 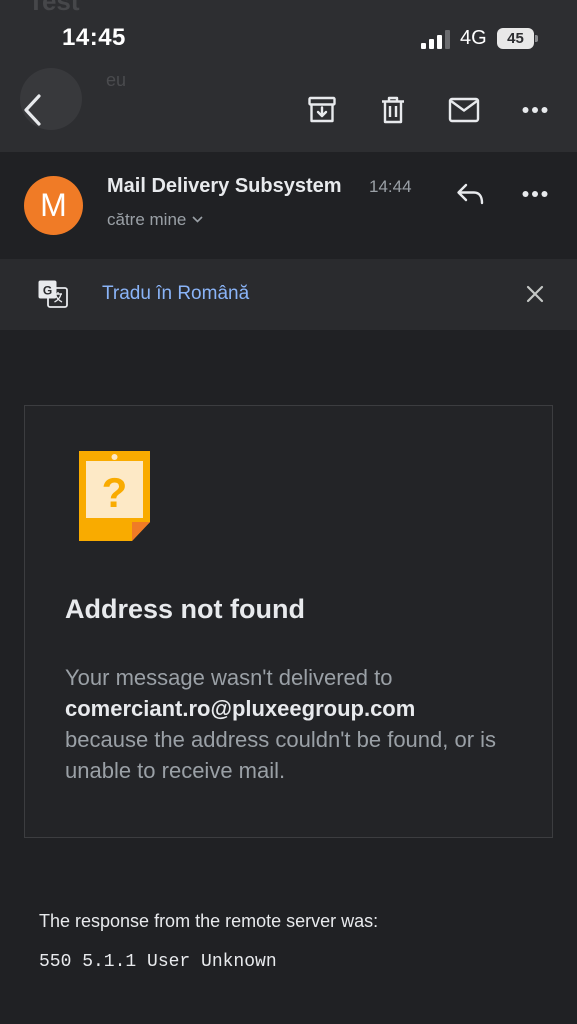 What do you see at coordinates (390, 186) in the screenshot?
I see `message-time: 14:44` at bounding box center [390, 186].